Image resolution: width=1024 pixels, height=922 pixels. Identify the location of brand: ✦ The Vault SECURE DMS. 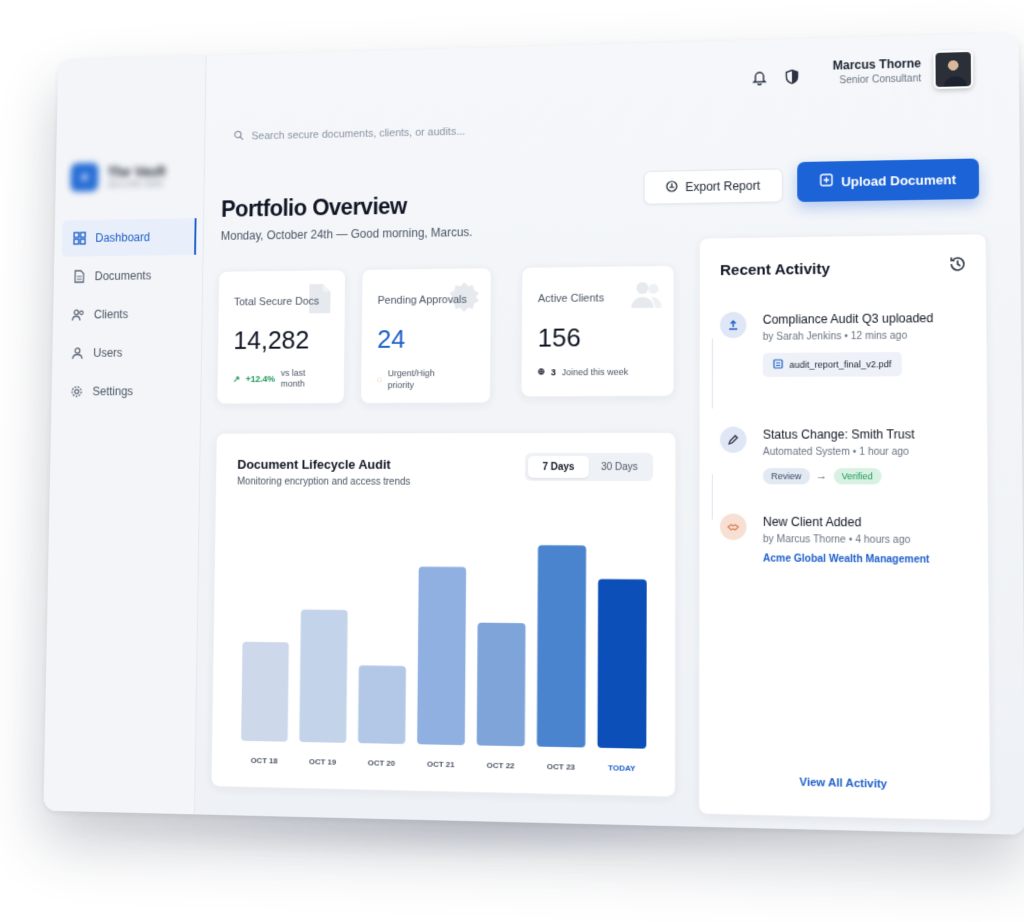
(118, 176).